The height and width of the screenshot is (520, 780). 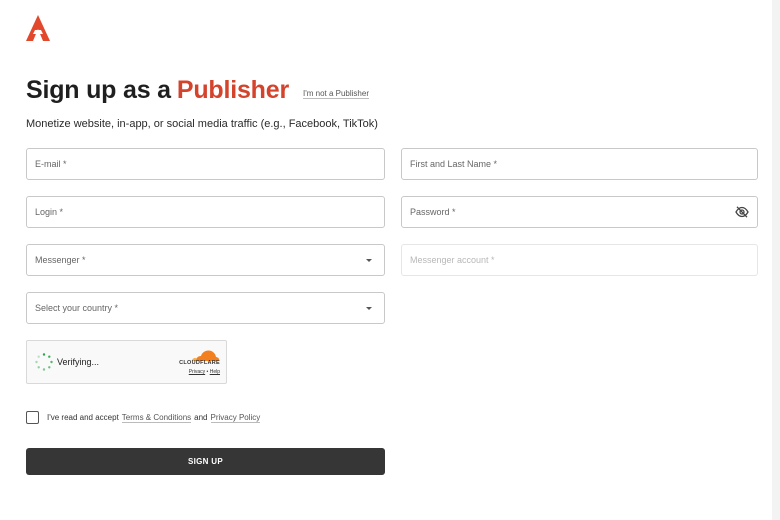 What do you see at coordinates (215, 372) in the screenshot?
I see `captcha-help-link: Help` at bounding box center [215, 372].